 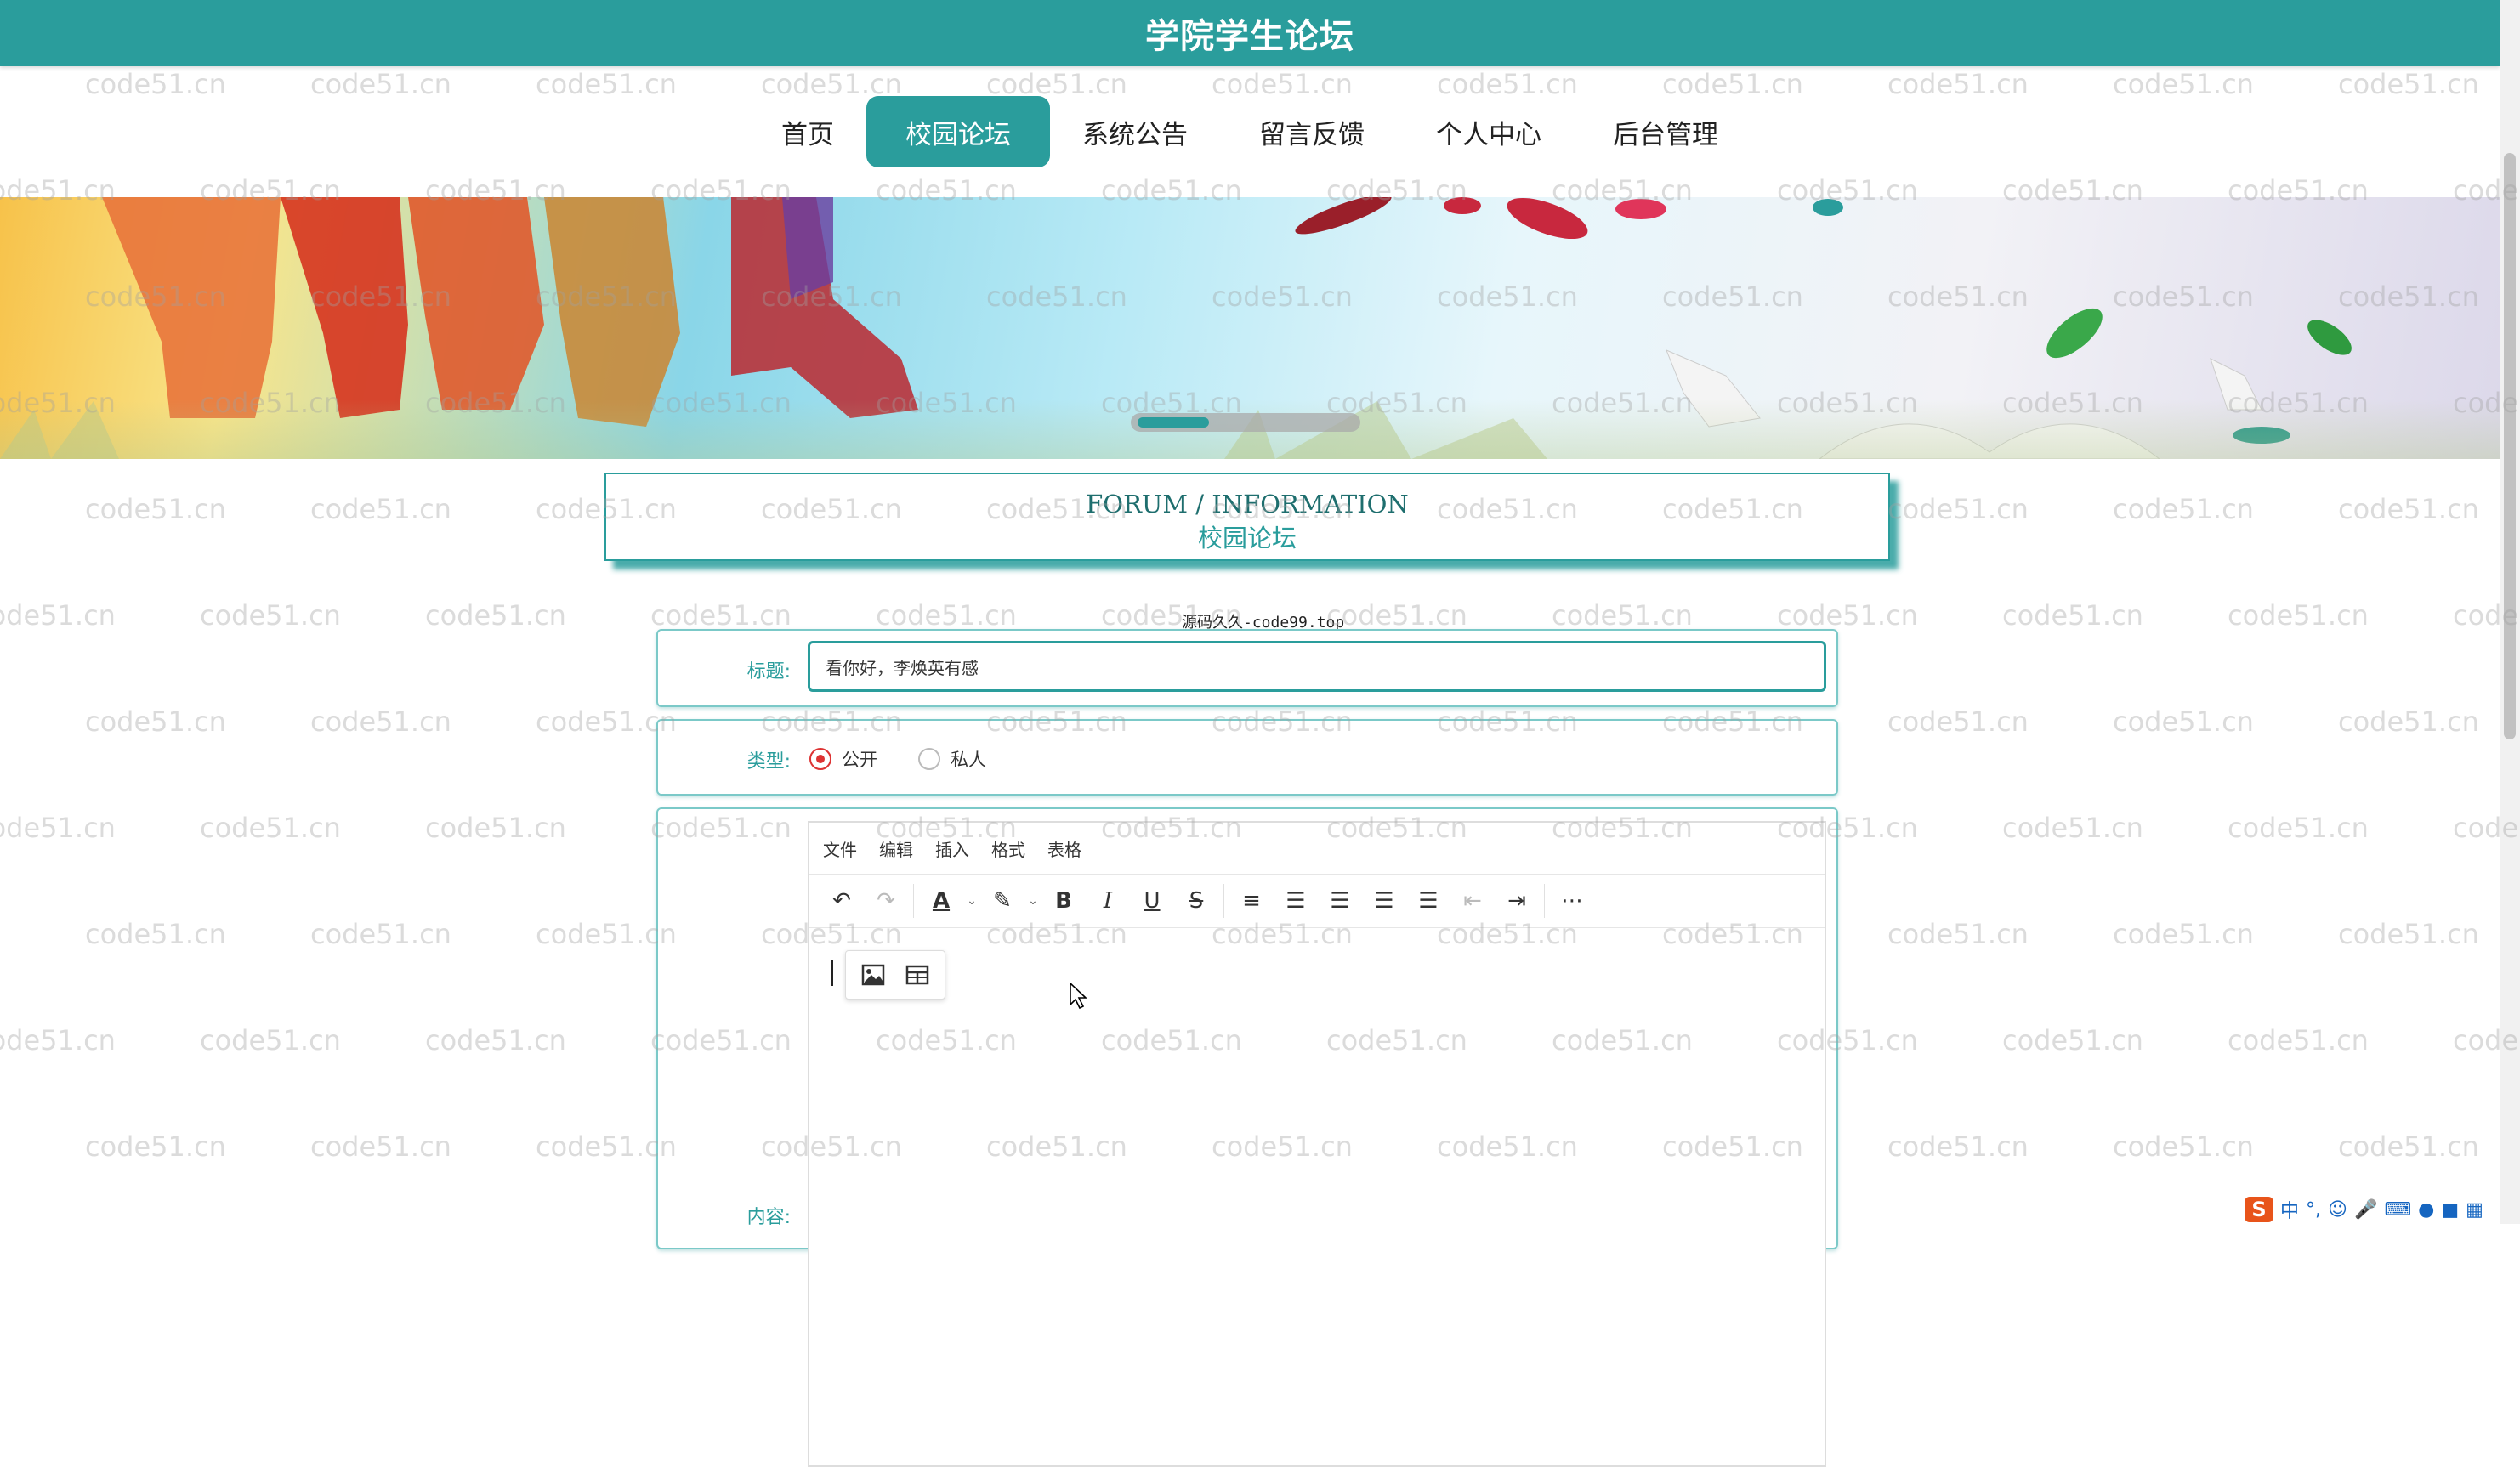 I want to click on menu-insert: 插入, so click(x=952, y=848).